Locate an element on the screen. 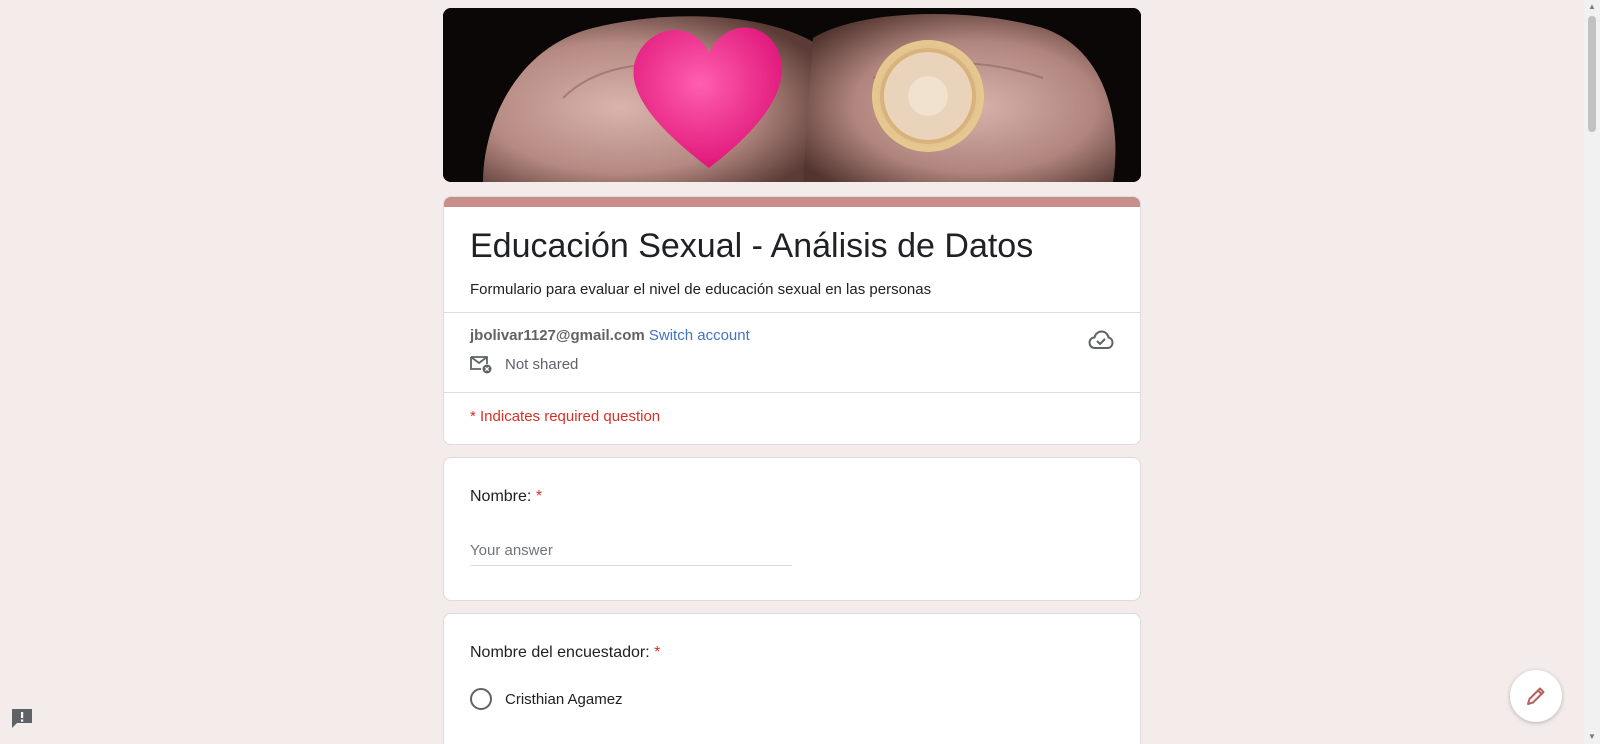  header-banner-image is located at coordinates (792, 95).